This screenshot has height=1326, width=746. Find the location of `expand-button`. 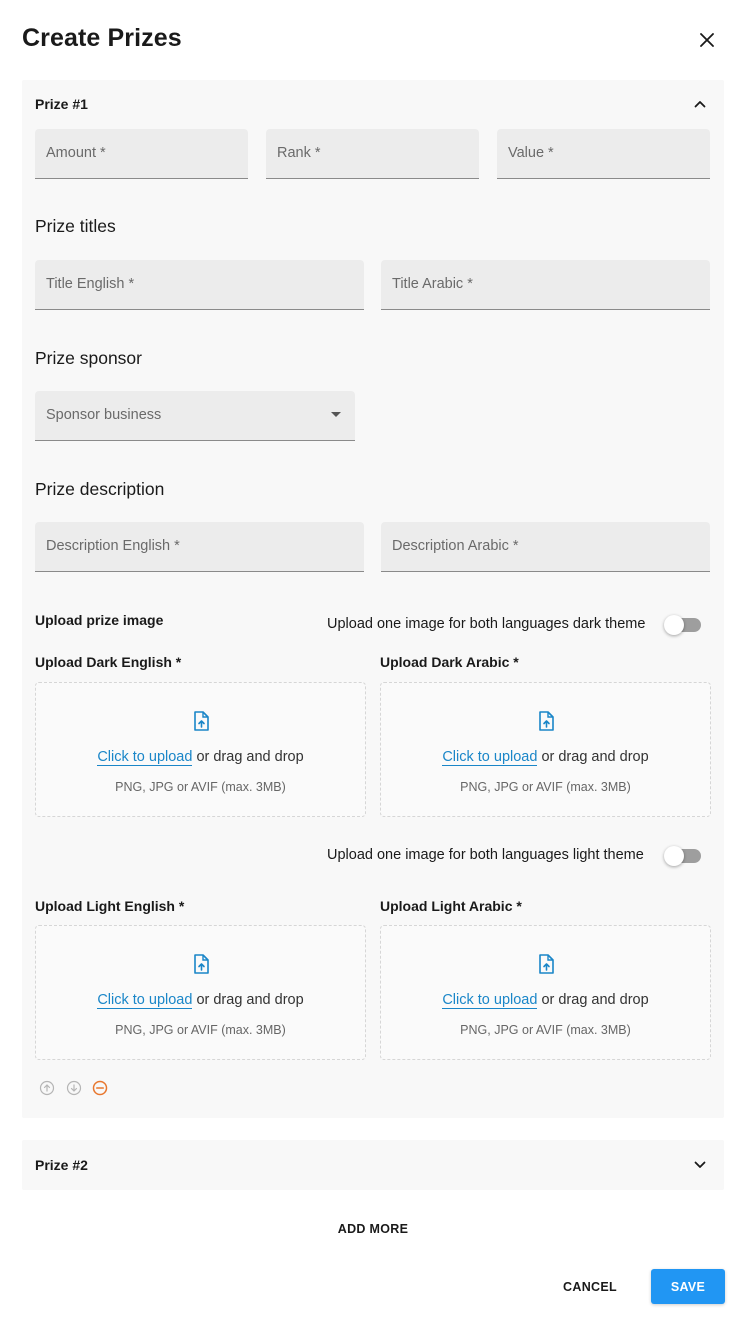

expand-button is located at coordinates (700, 1165).